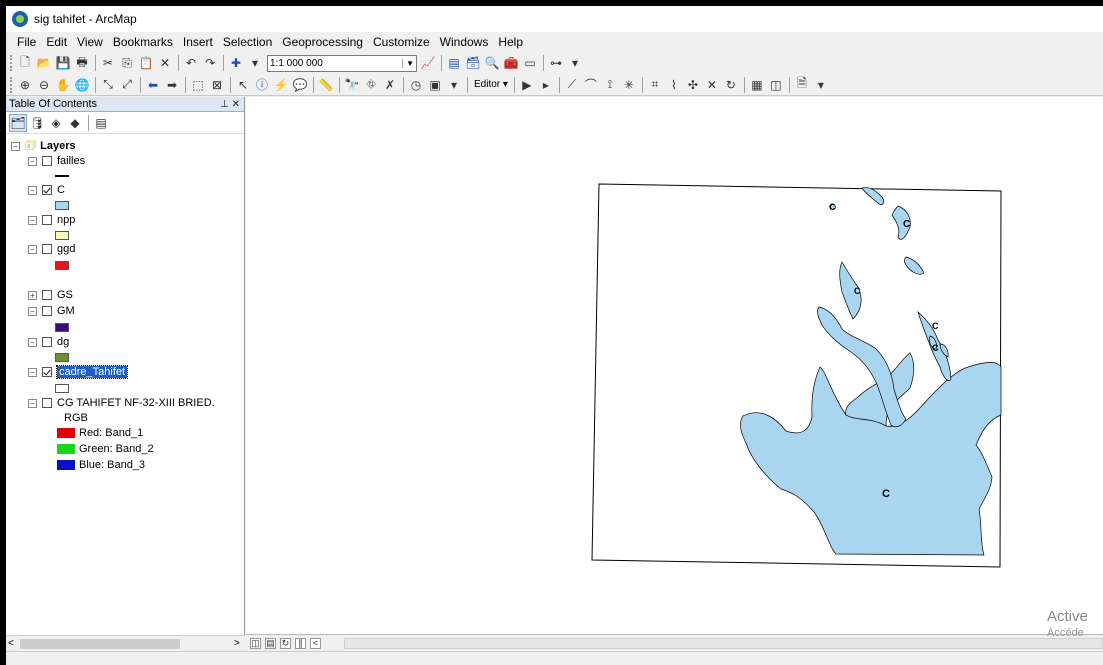 This screenshot has height=665, width=1103. I want to click on back-extent-icon: ⬅, so click(153, 85).